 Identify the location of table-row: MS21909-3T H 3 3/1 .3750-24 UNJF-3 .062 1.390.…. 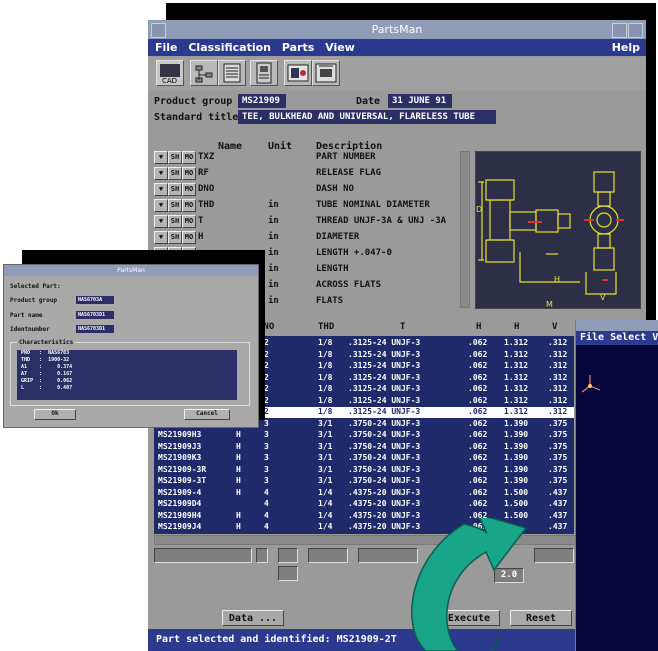
(364, 481).